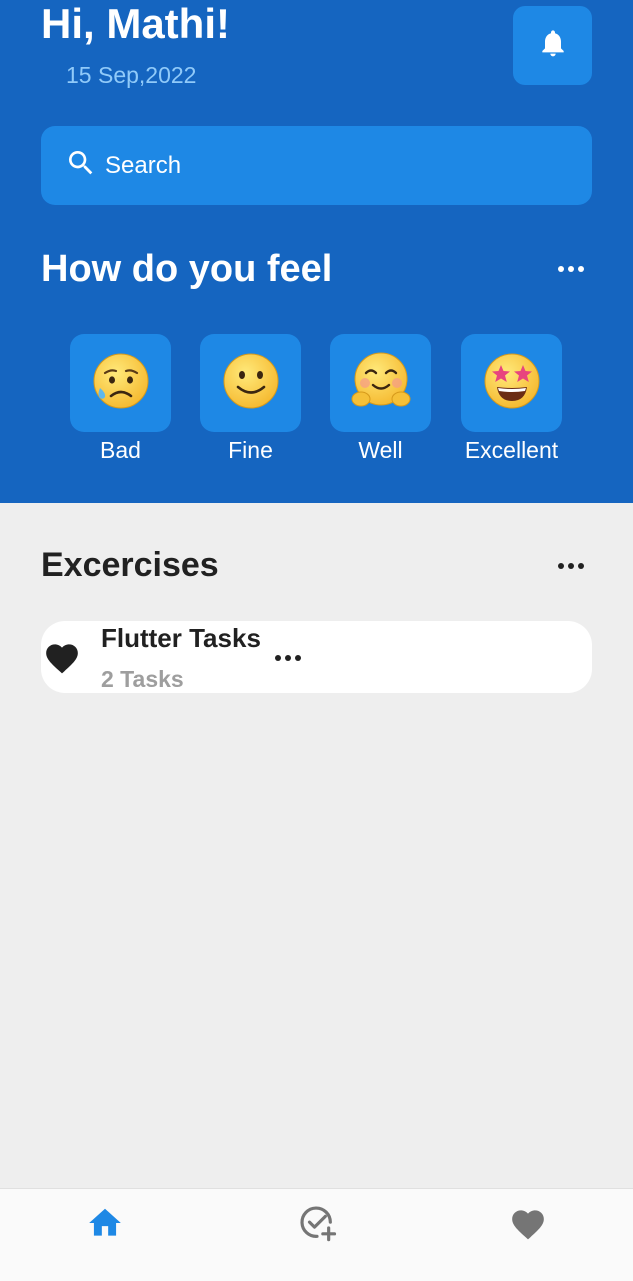 Image resolution: width=633 pixels, height=1281 pixels. I want to click on task-card-flutter-tasks: Flutter Tasks 2 Tasks, so click(316, 657).